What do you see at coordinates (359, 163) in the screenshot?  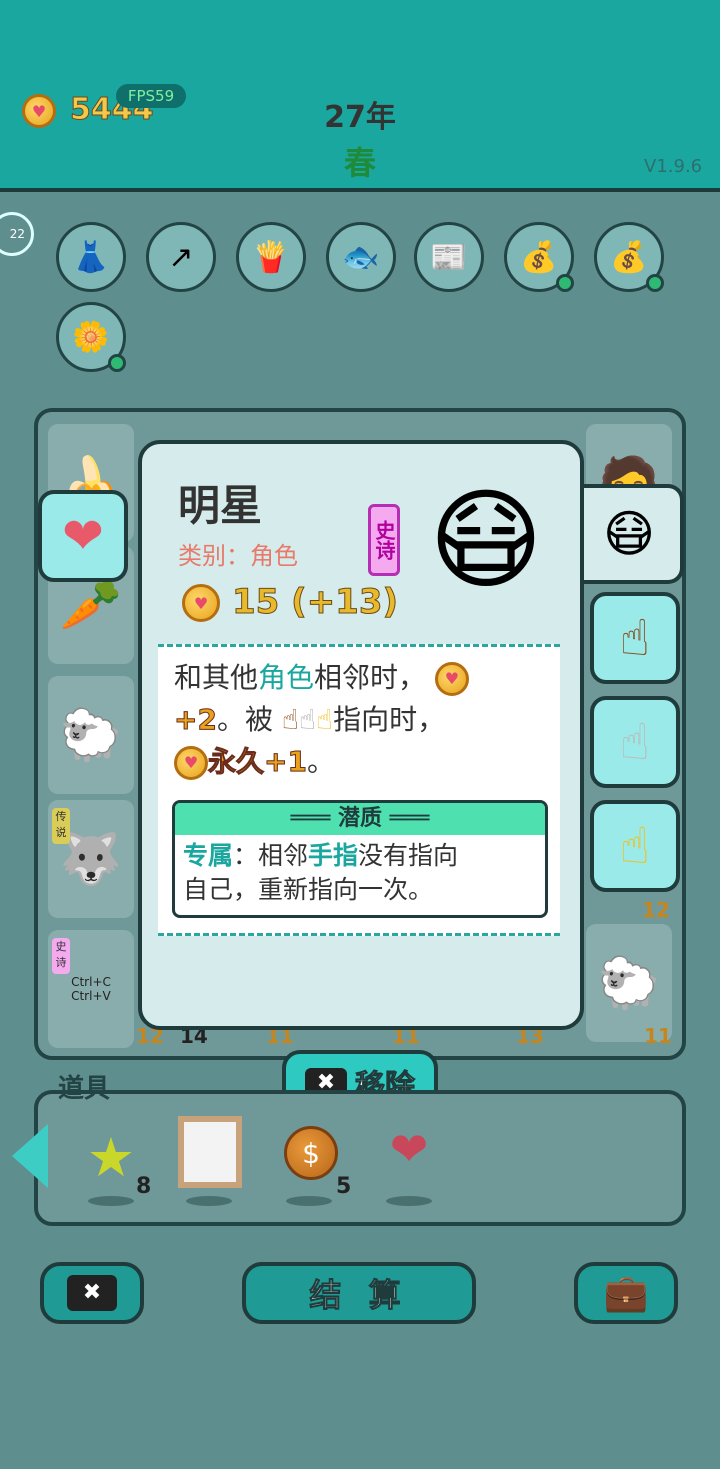 I see `season-label: 春` at bounding box center [359, 163].